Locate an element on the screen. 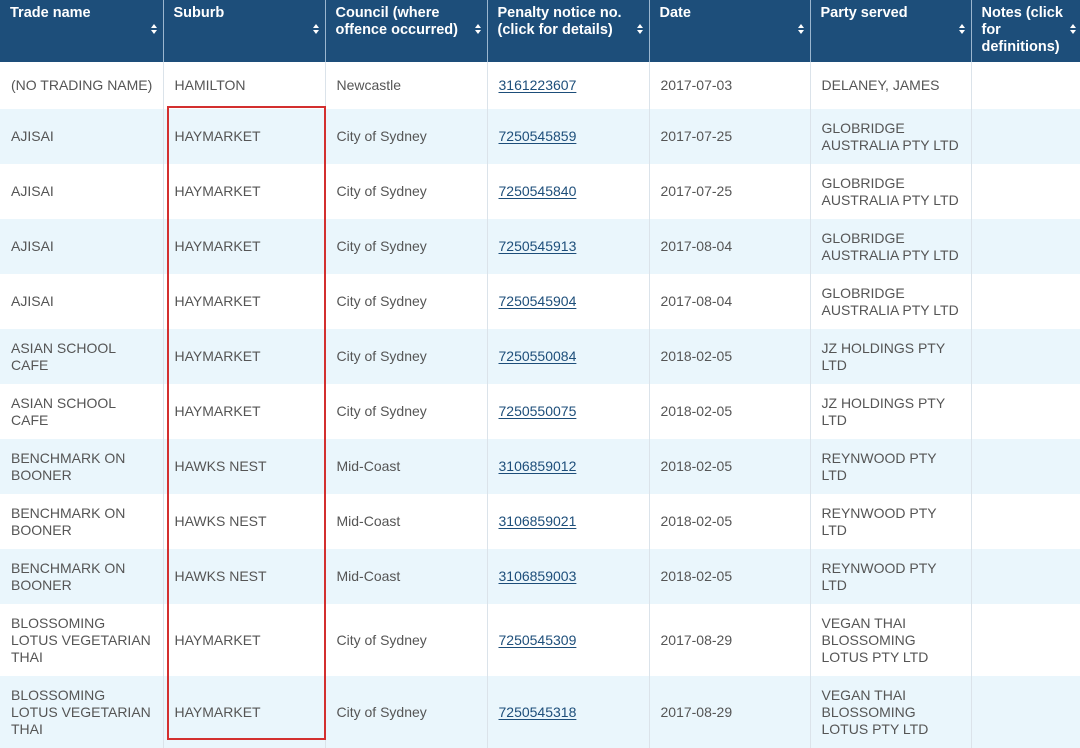  cell-date: 2017-08-29 is located at coordinates (730, 712).